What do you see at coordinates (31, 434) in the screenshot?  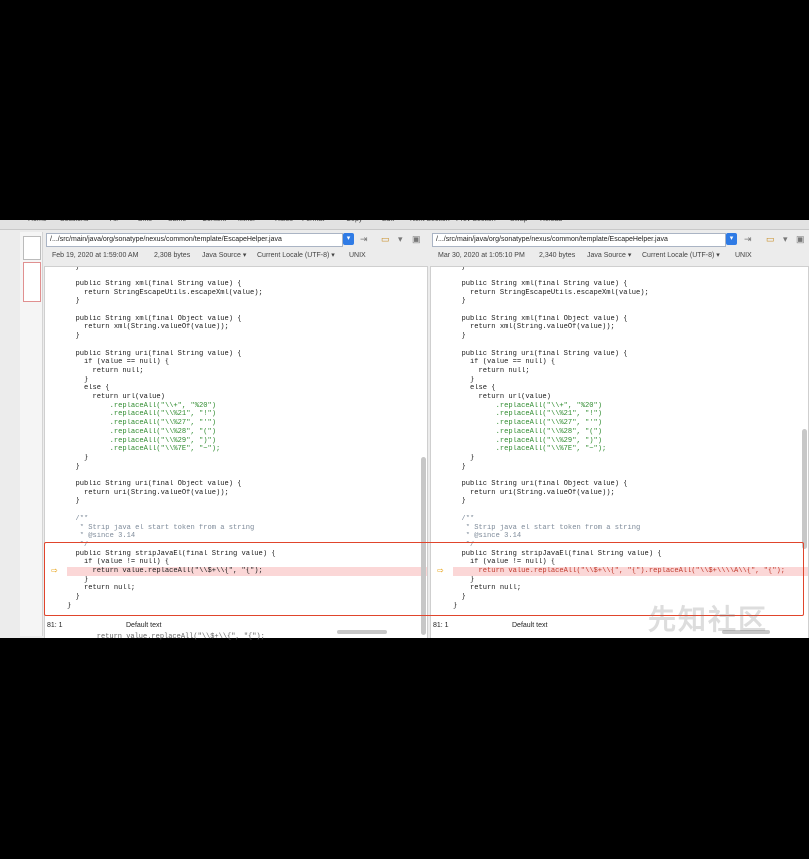 I see `overview-strip` at bounding box center [31, 434].